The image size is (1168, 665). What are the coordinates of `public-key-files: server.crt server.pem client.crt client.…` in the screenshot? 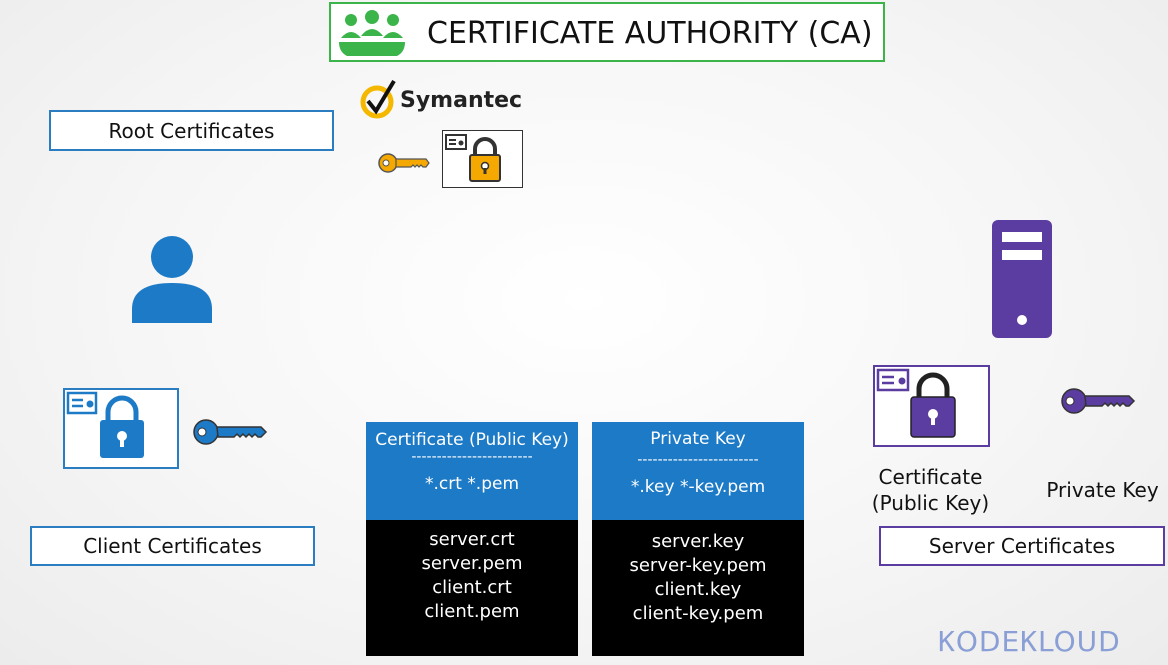 It's located at (472, 588).